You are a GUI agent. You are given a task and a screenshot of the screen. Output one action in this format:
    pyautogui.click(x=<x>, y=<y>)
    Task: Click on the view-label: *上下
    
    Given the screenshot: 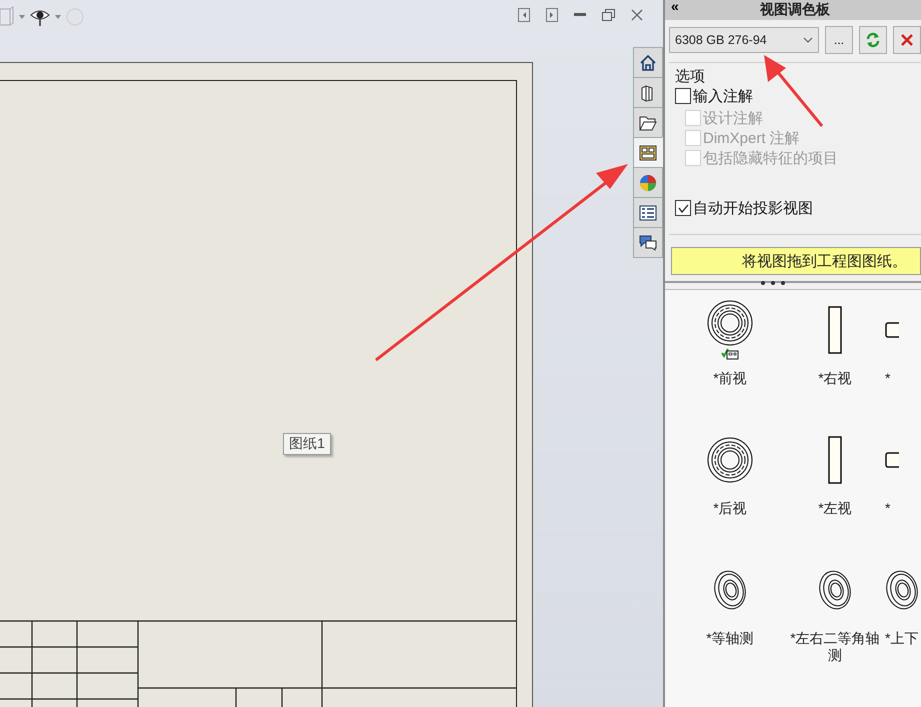 What is the action you would take?
    pyautogui.click(x=901, y=638)
    